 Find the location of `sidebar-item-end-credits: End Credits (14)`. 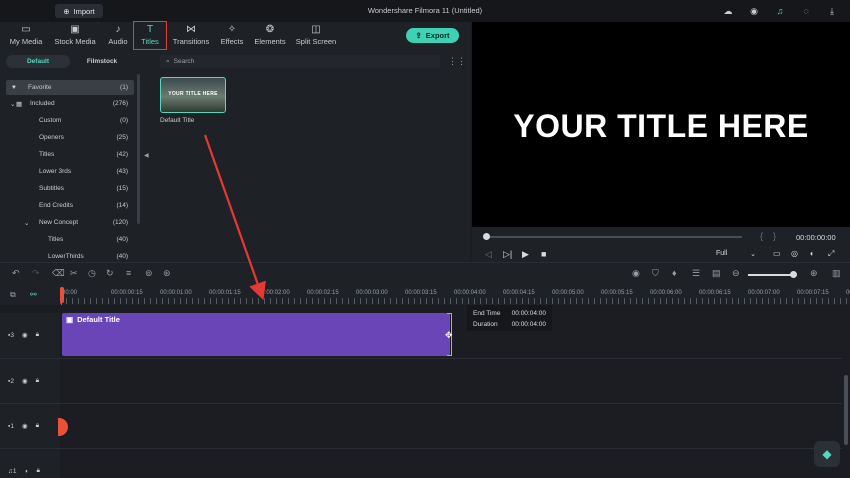

sidebar-item-end-credits: End Credits (14) is located at coordinates (70, 205).